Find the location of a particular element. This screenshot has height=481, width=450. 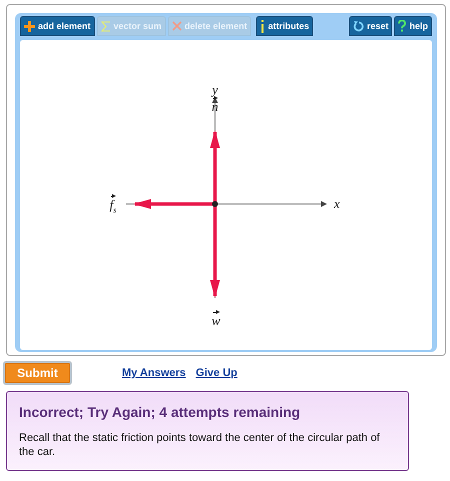

link: Give Up is located at coordinates (217, 373).